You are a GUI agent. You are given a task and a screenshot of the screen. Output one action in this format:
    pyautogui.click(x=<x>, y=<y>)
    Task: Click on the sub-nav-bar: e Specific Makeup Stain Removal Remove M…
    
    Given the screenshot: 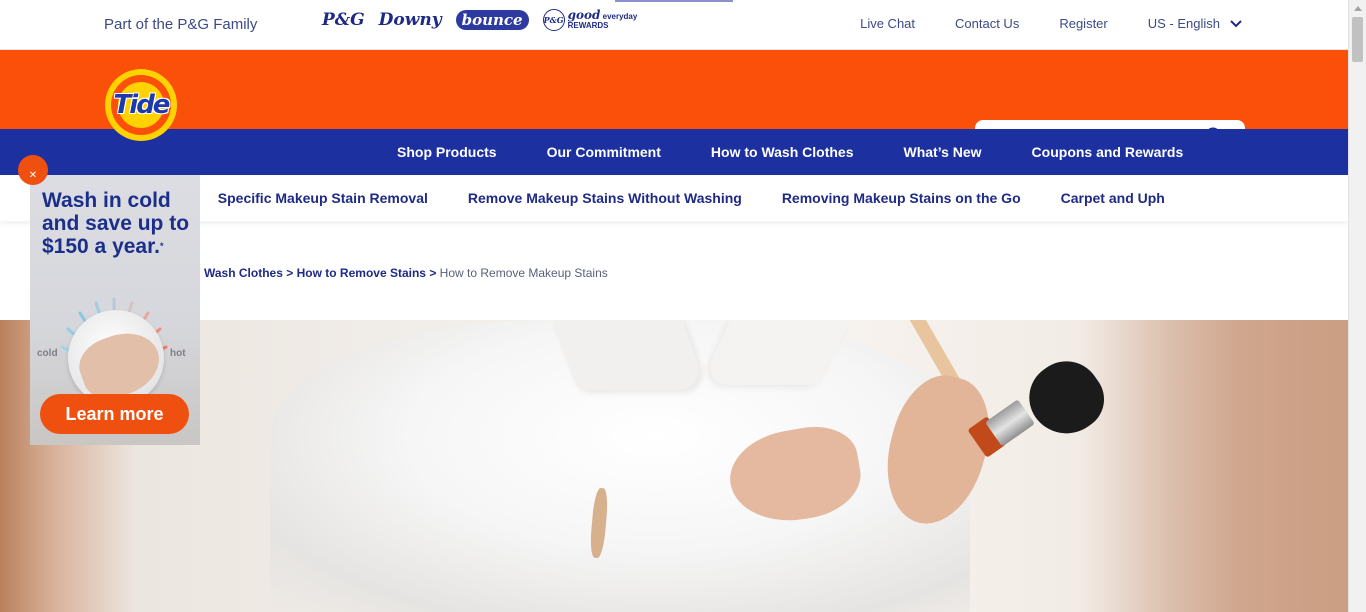 What is the action you would take?
    pyautogui.click(x=674, y=198)
    